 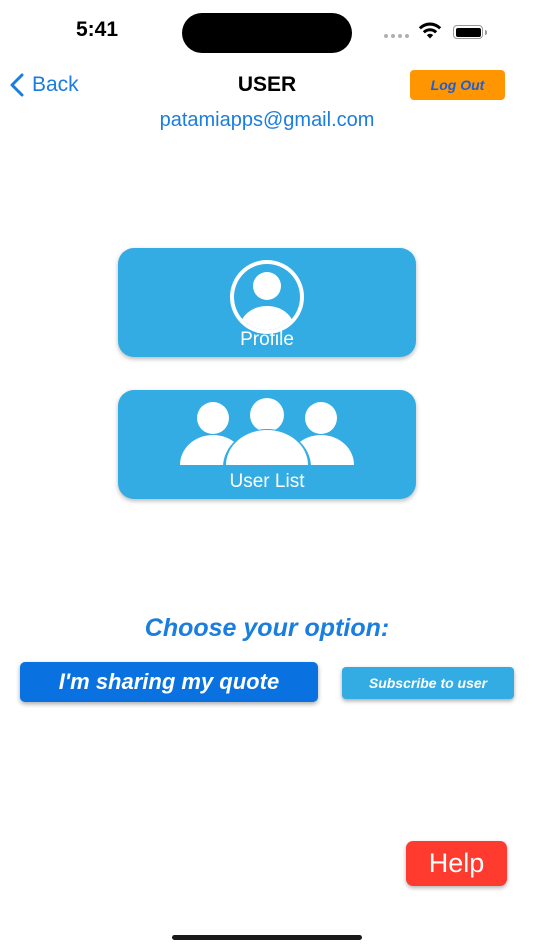 What do you see at coordinates (97, 29) in the screenshot?
I see `status-time: 5:41` at bounding box center [97, 29].